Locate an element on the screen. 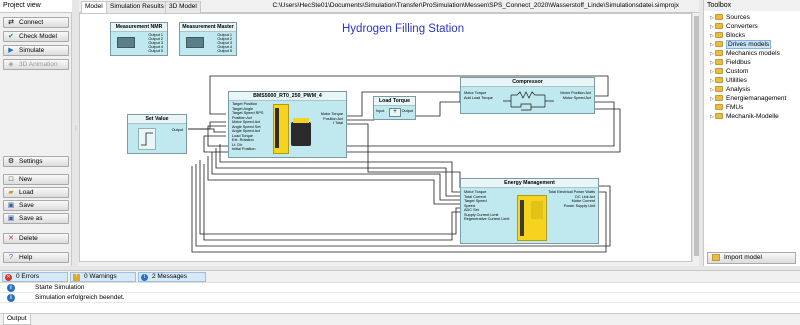  play-icon: ▶ is located at coordinates (11, 50).